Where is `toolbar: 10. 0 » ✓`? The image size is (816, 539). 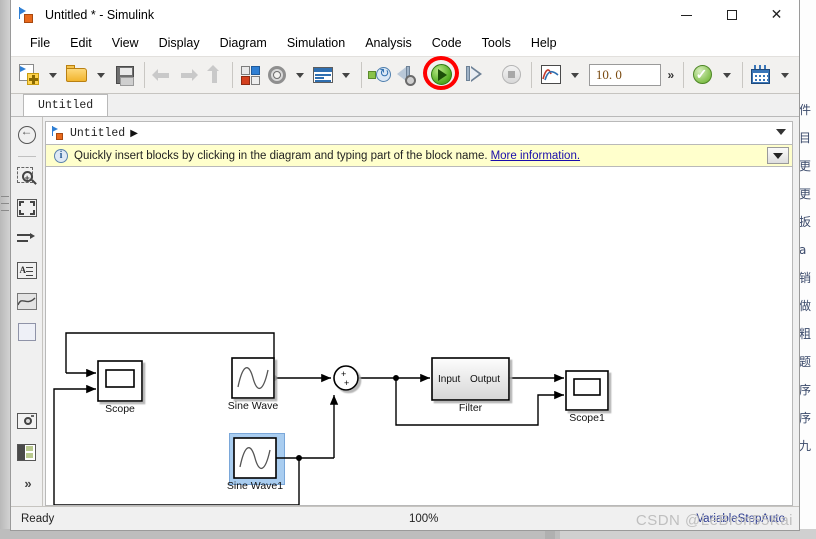
toolbar: 10. 0 » ✓ is located at coordinates (405, 75).